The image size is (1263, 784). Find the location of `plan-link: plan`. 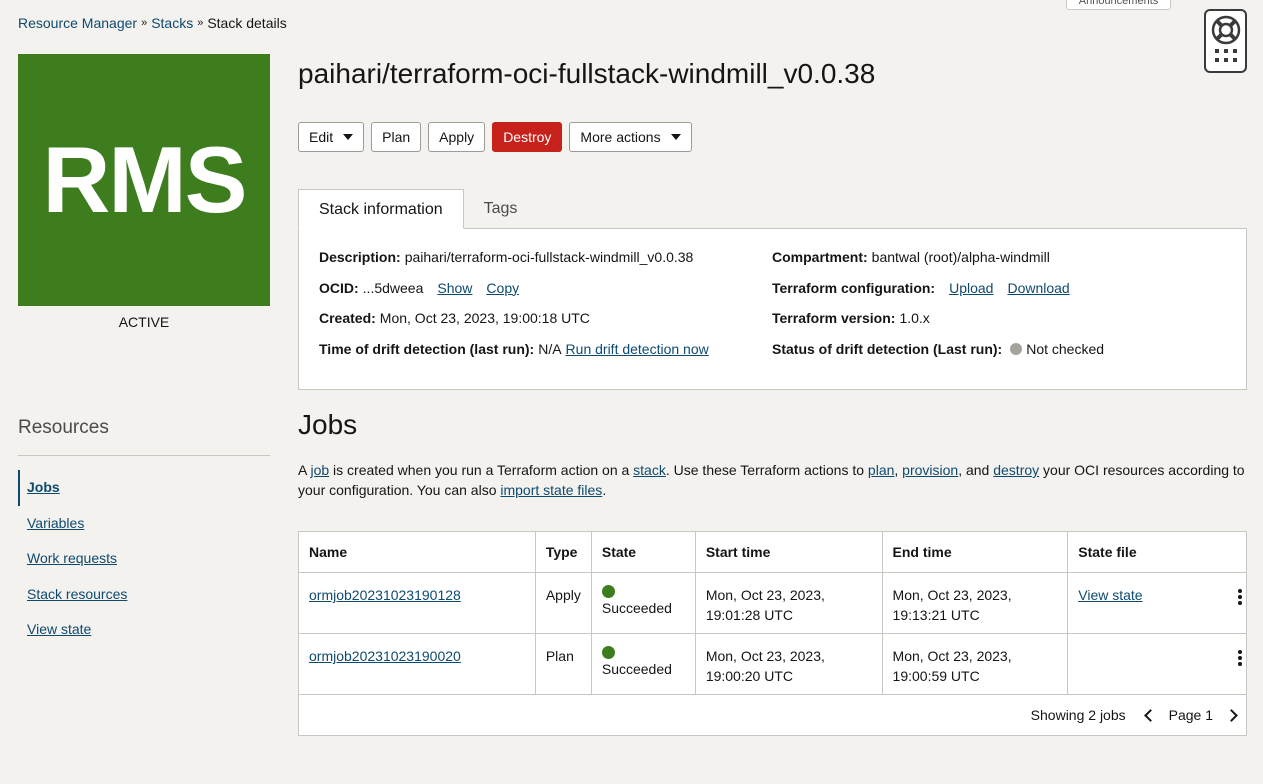

plan-link: plan is located at coordinates (881, 470).